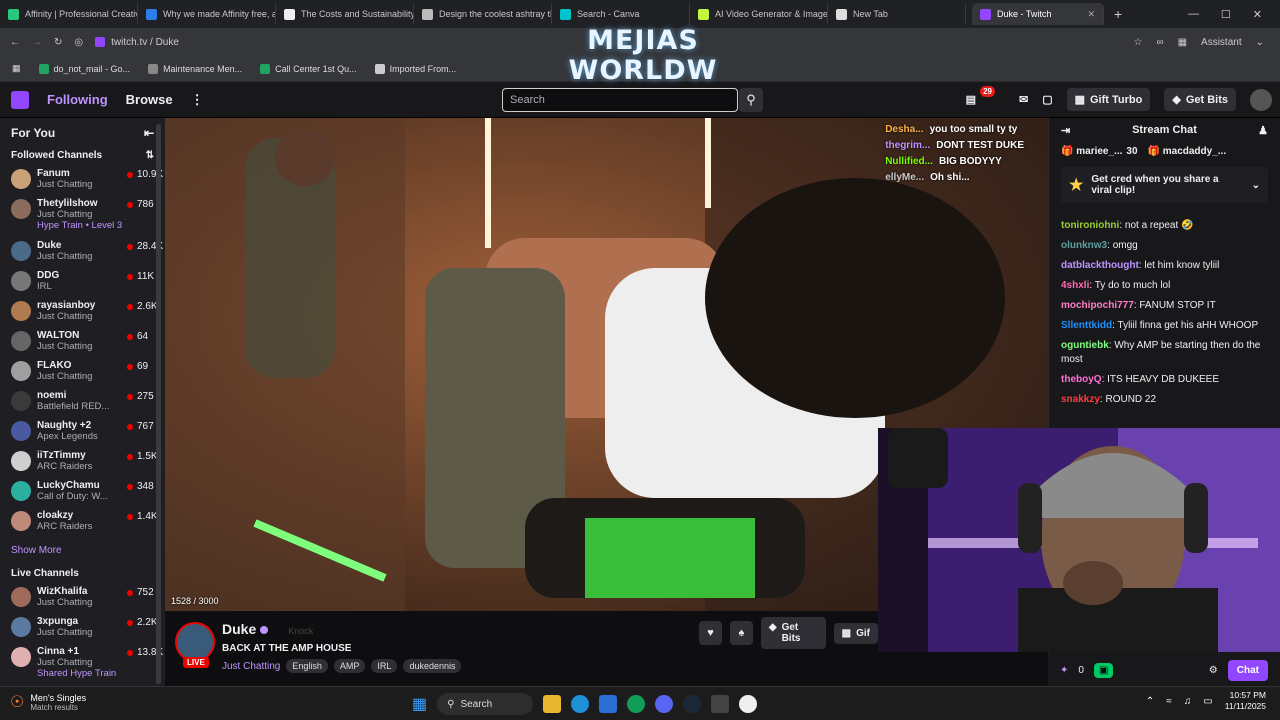 The image size is (1280, 720). What do you see at coordinates (82, 432) in the screenshot?
I see `sidebar-channel: Naughty +2 Apex Legends 767` at bounding box center [82, 432].